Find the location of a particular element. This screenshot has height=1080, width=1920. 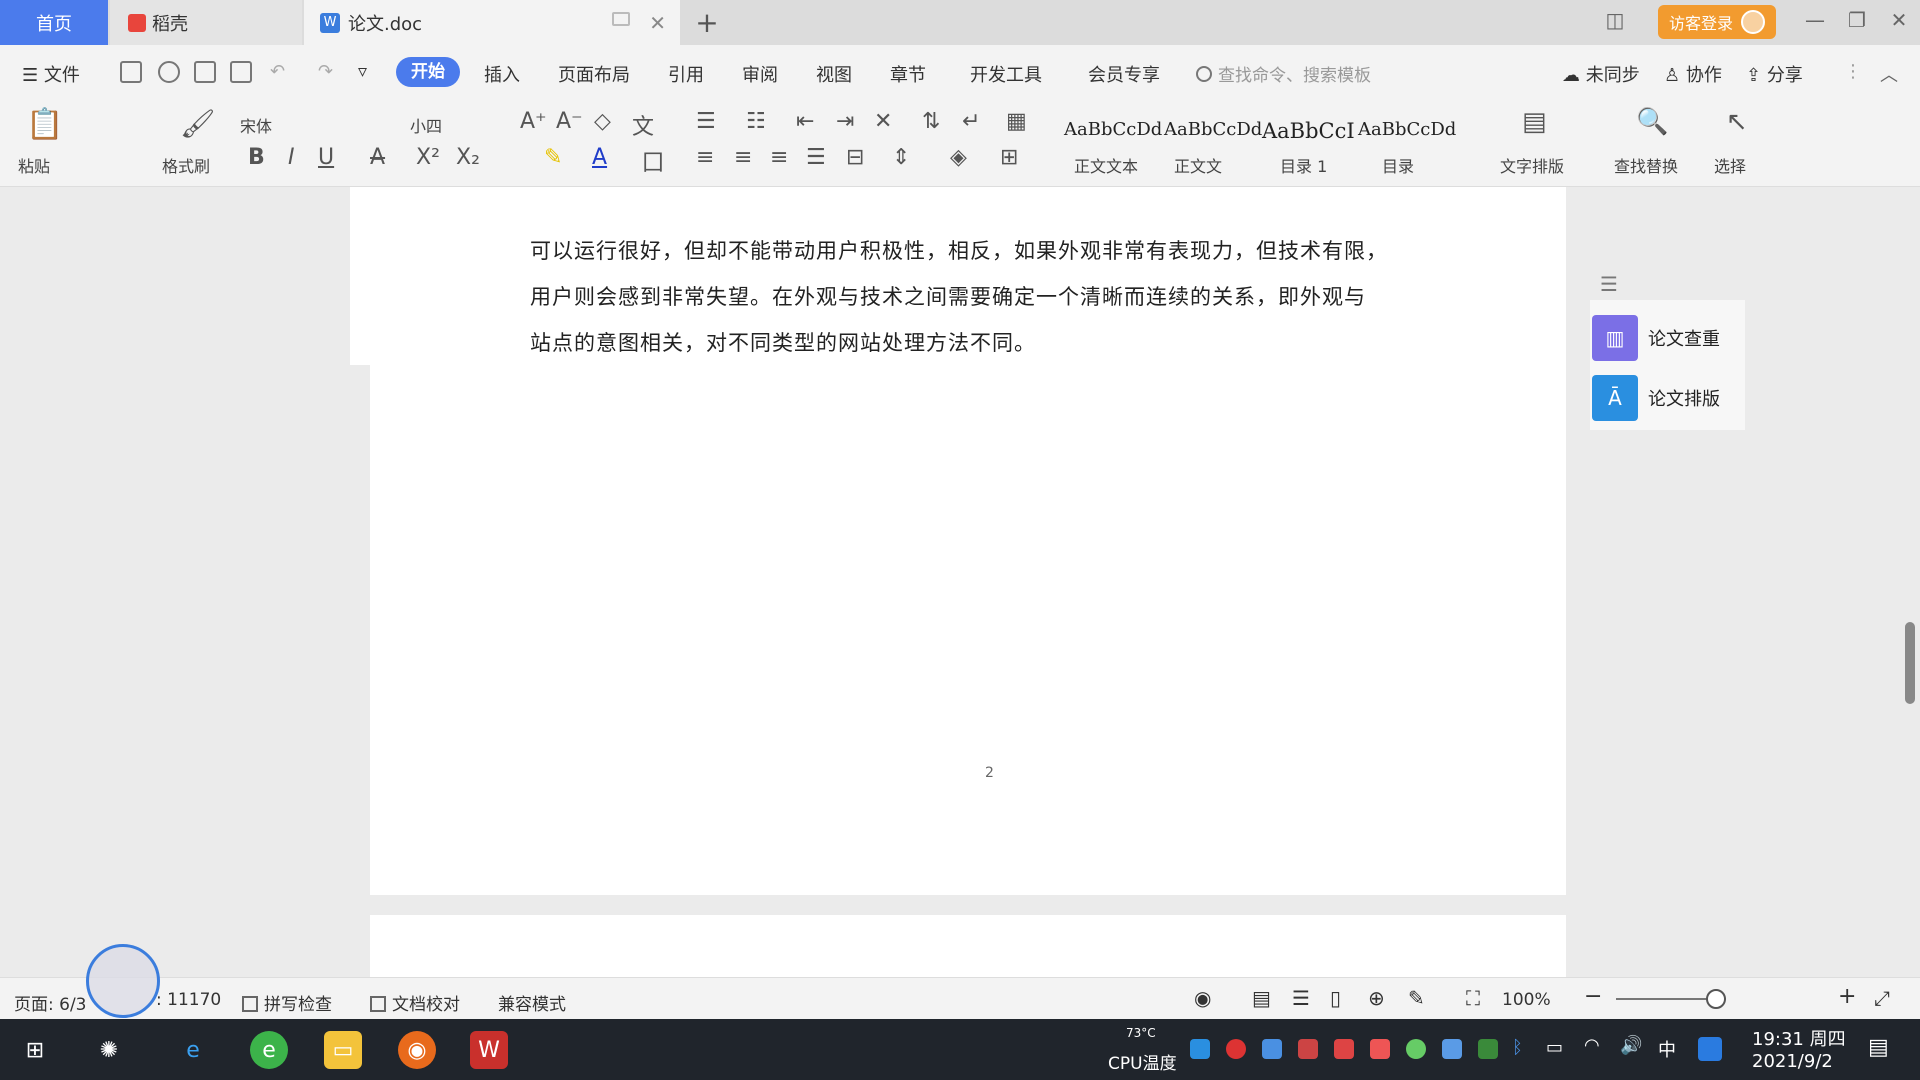

proofread-button: 文档校对 is located at coordinates (415, 1002).